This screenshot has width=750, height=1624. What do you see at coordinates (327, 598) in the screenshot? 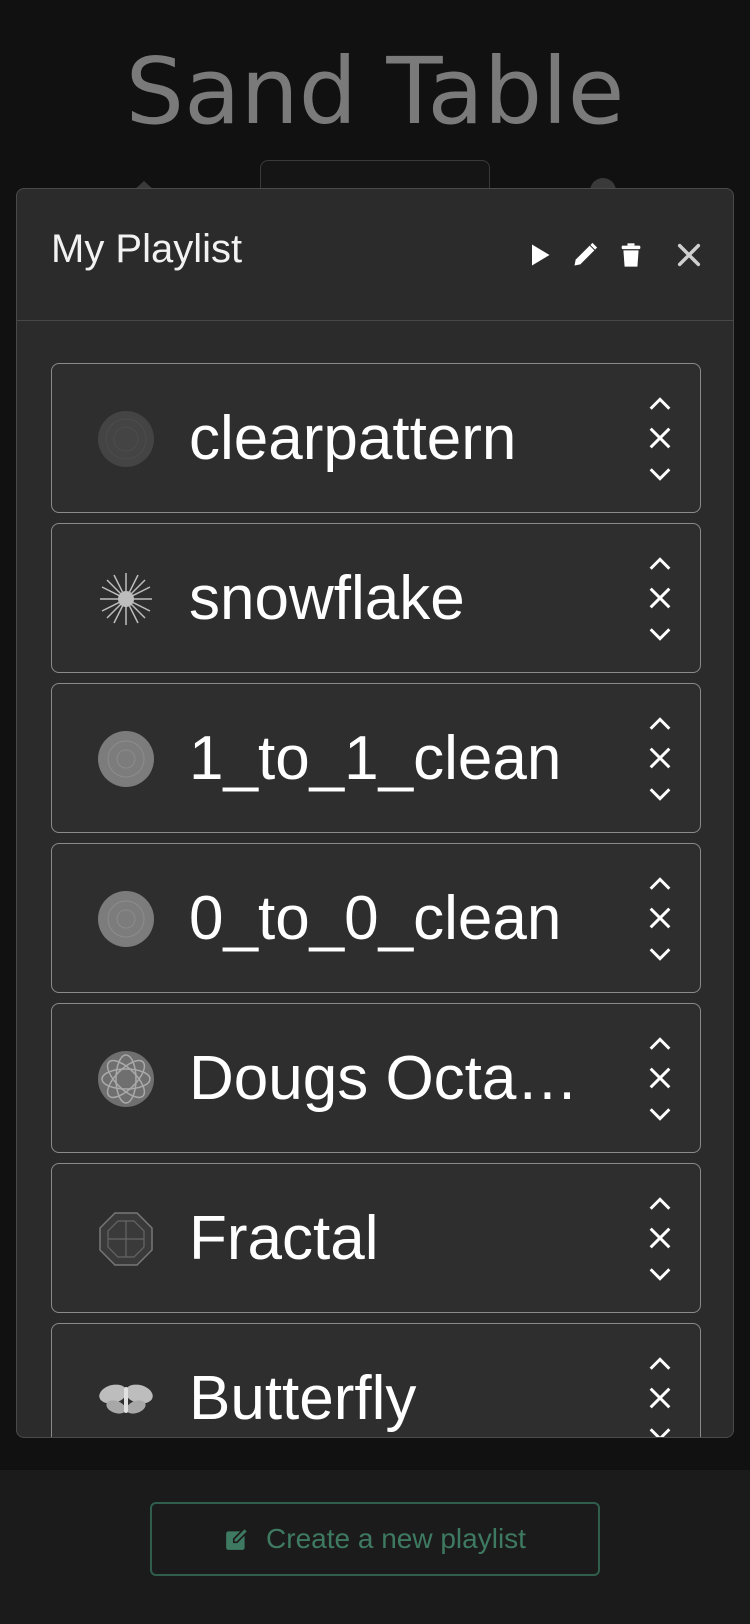
I see `pattern-name: snowflake` at bounding box center [327, 598].